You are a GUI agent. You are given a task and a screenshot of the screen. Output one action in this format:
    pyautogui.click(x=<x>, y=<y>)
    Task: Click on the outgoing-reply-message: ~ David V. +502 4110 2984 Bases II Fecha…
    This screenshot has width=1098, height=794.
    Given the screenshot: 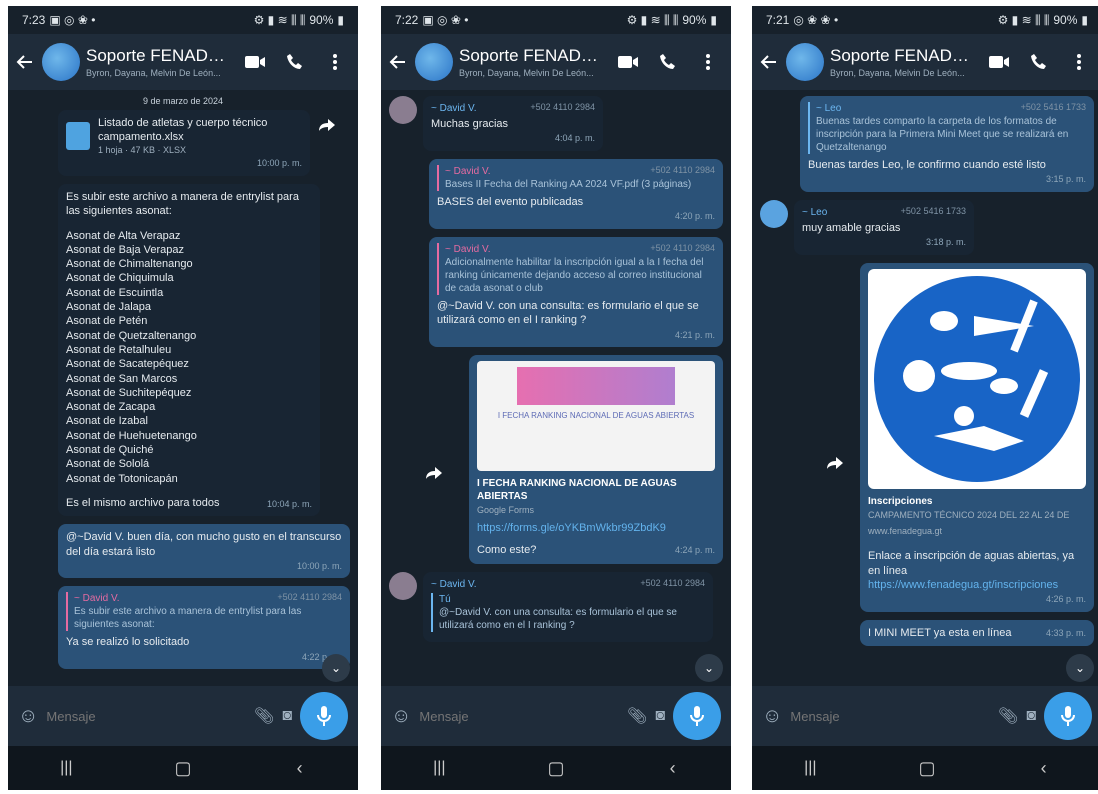 What is the action you would take?
    pyautogui.click(x=576, y=193)
    